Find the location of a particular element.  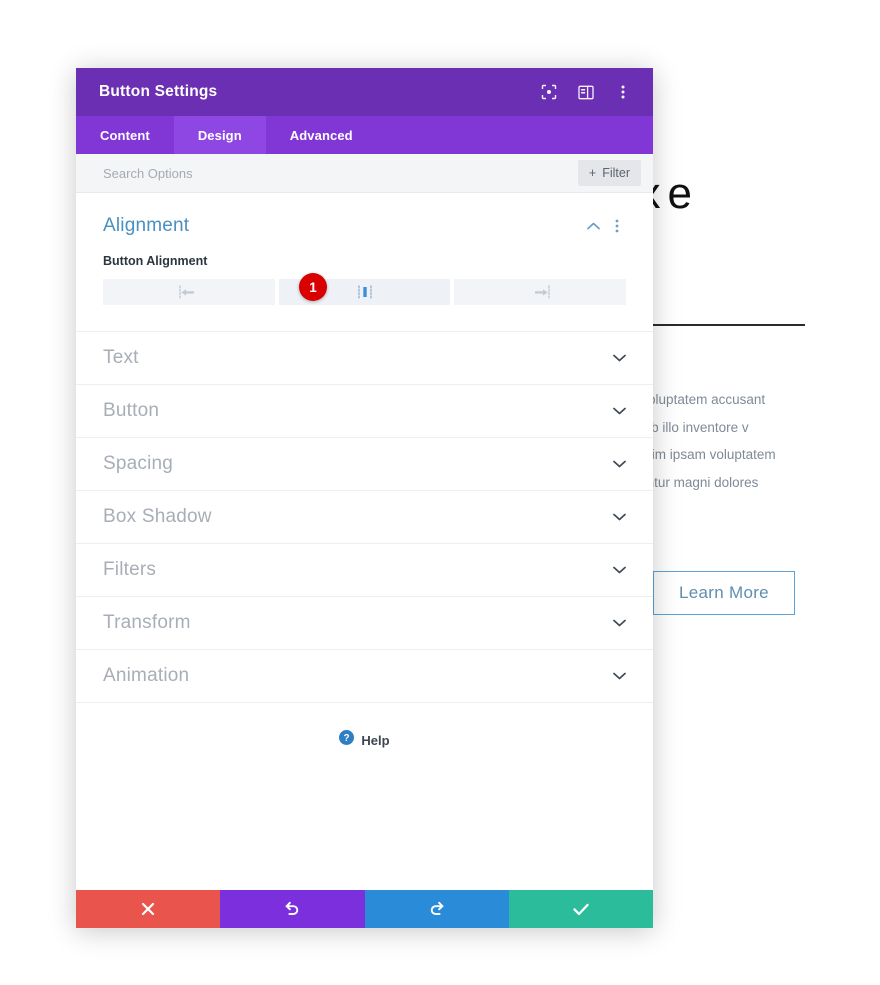

section-spacing: Spacing is located at coordinates (364, 464).